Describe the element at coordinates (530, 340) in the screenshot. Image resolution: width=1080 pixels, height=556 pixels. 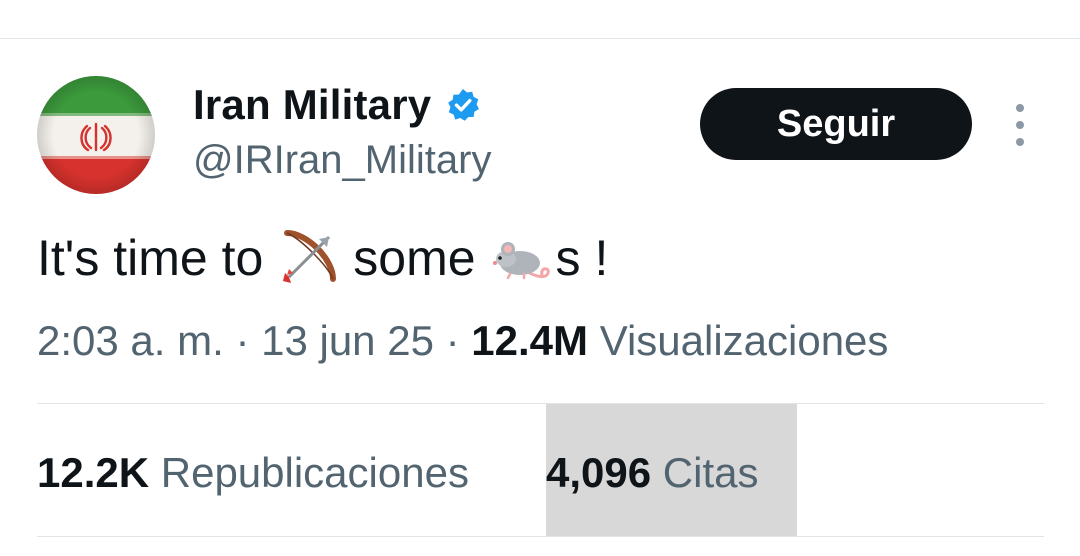
I see `views-count: 12.4M` at that location.